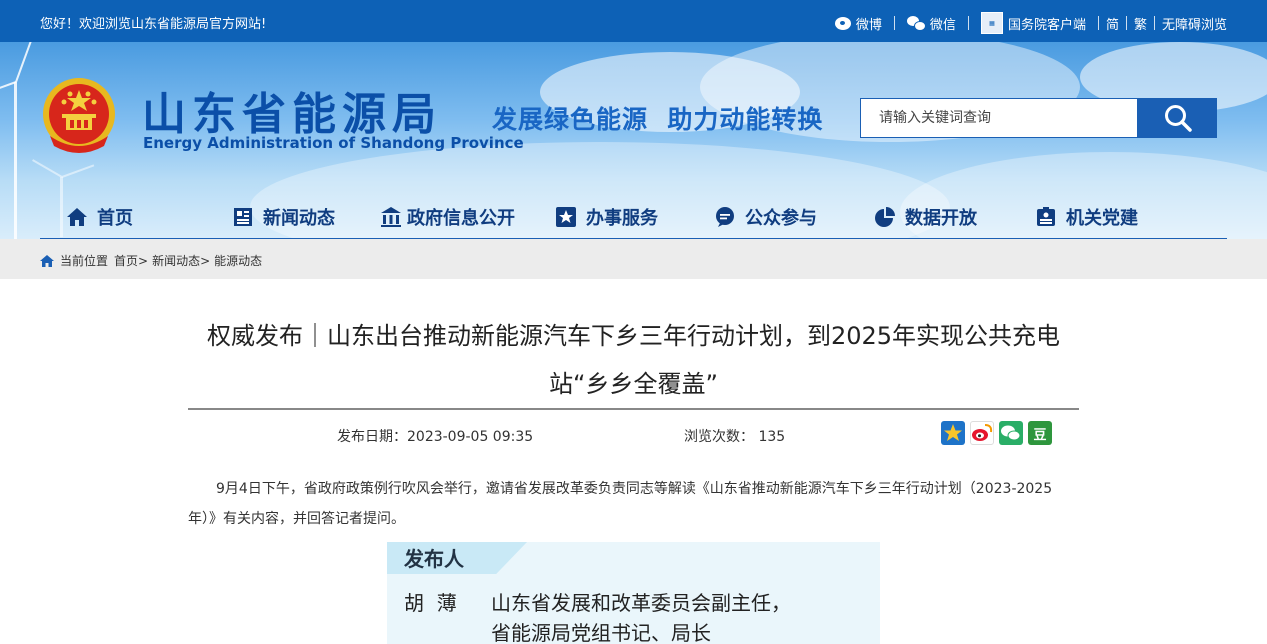  Describe the element at coordinates (885, 217) in the screenshot. I see `pie-chart-icon` at that location.